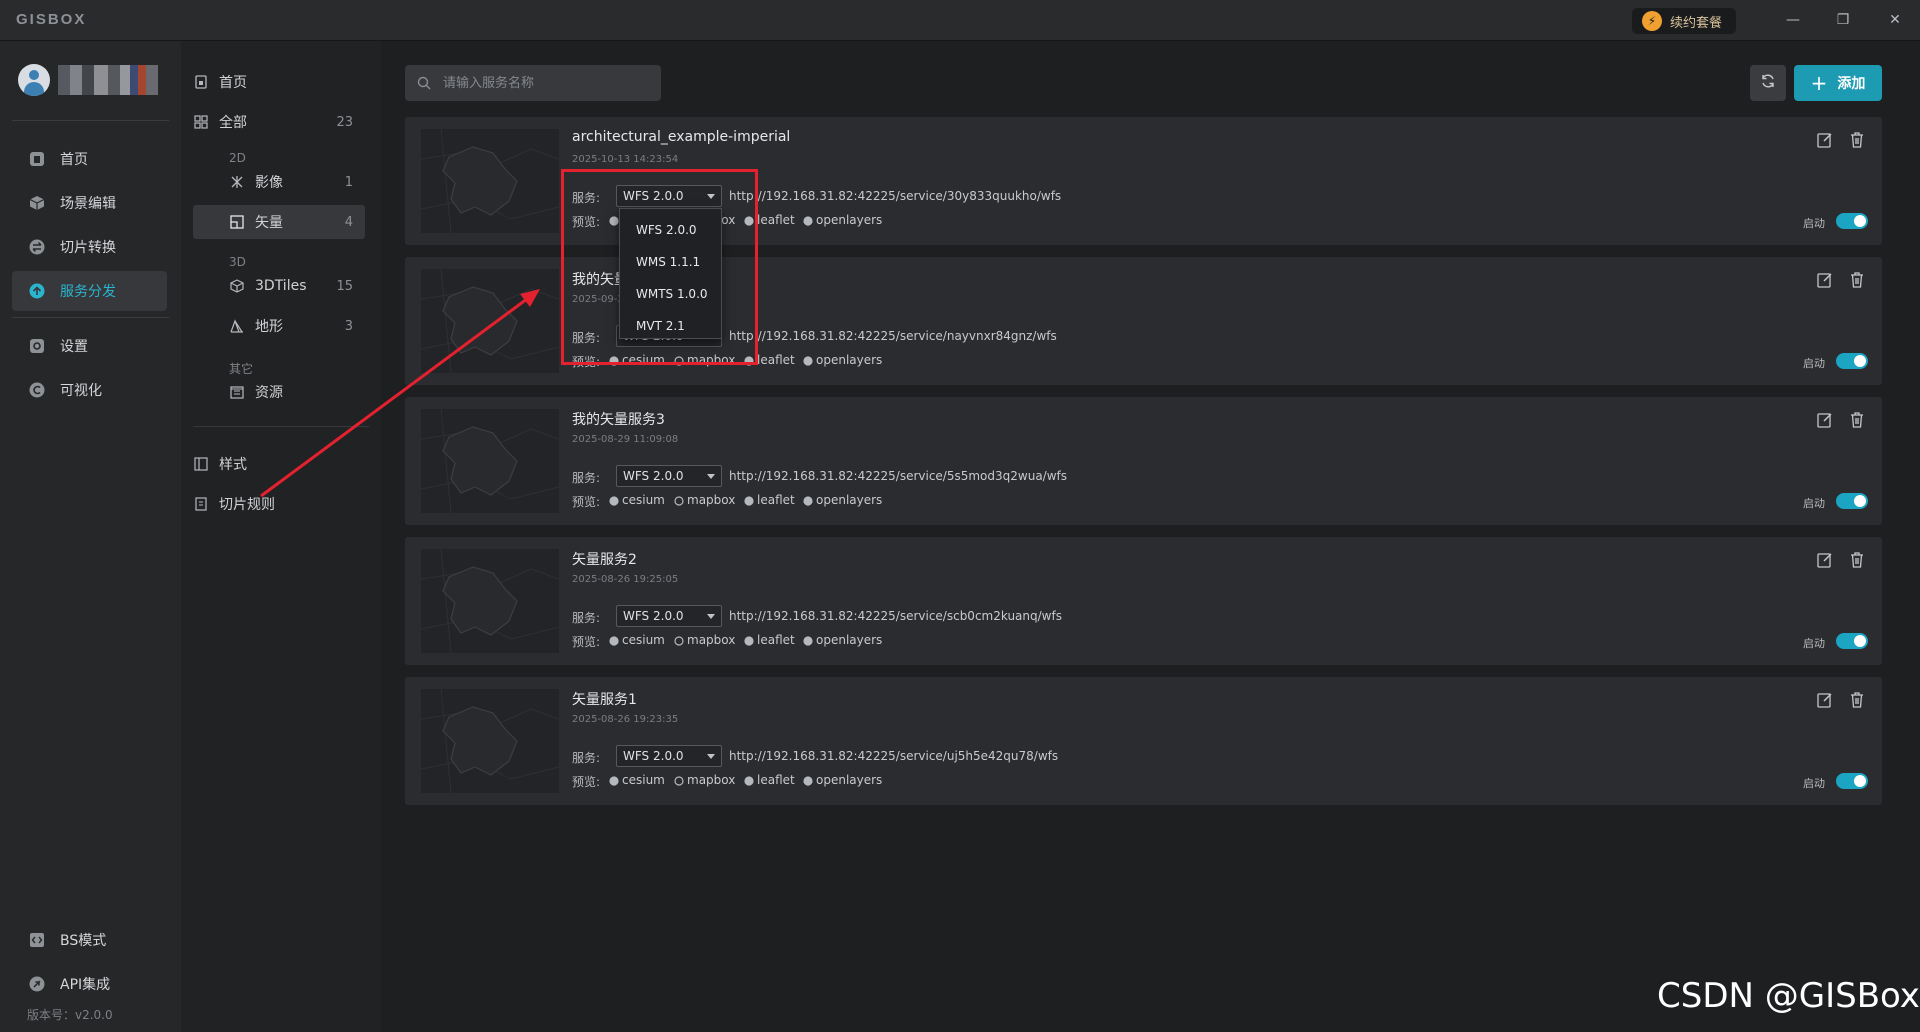  What do you see at coordinates (89, 247) in the screenshot?
I see `nav-item-tile-convert: 切片转换` at bounding box center [89, 247].